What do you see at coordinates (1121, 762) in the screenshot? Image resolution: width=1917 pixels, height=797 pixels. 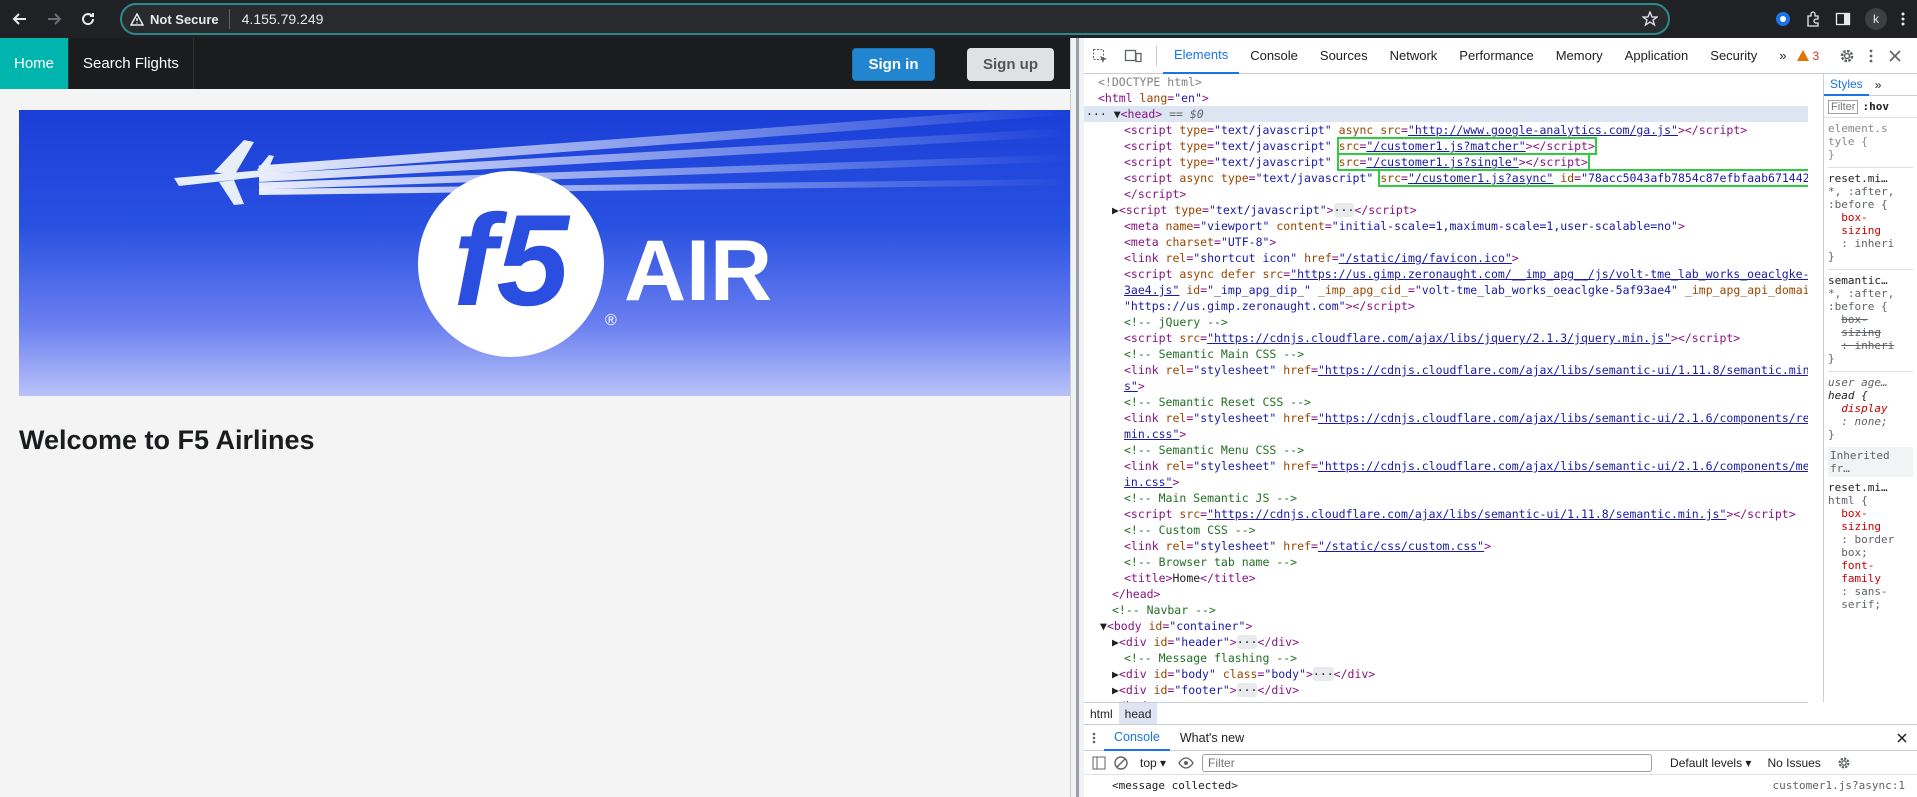 I see `clear-console-icon` at bounding box center [1121, 762].